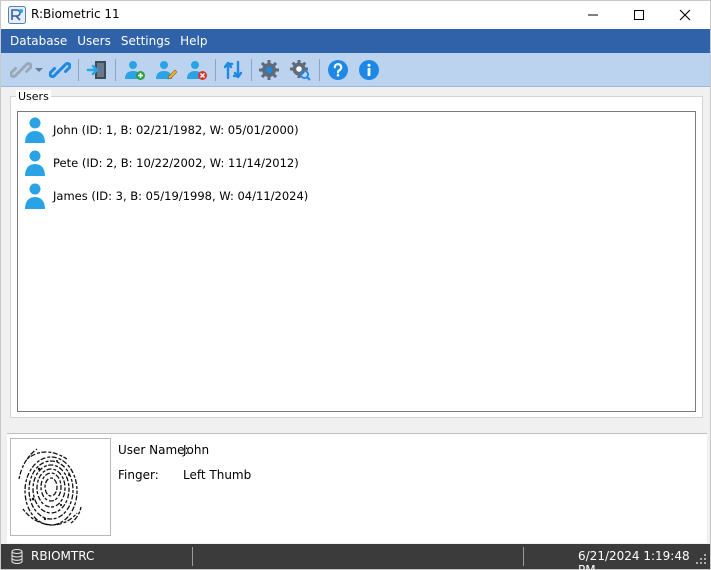  I want to click on resize-grip-icon, so click(701, 559).